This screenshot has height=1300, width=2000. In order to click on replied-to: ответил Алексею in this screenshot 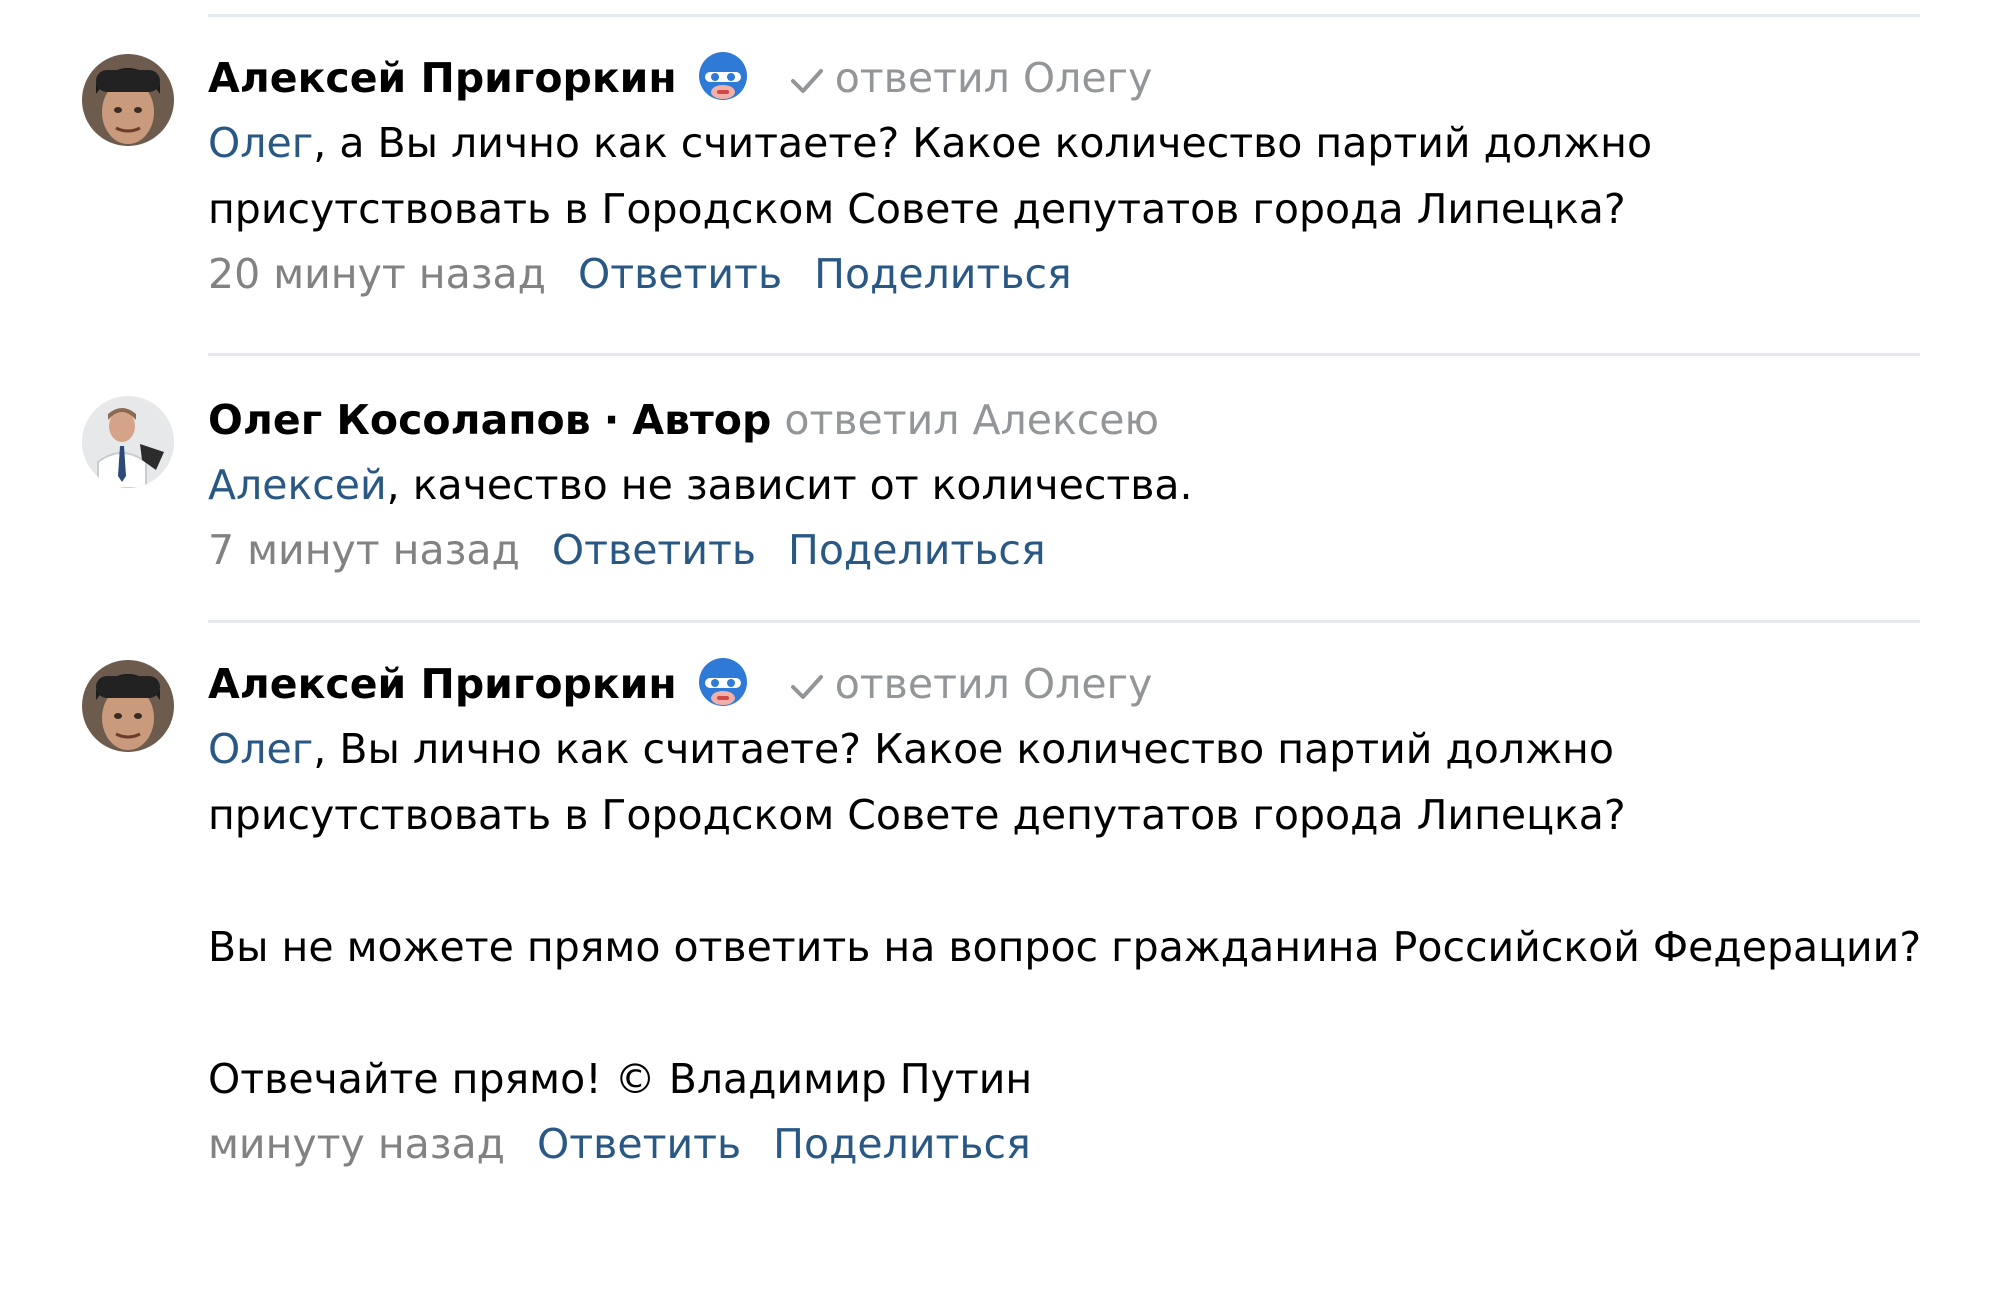, I will do `click(972, 420)`.